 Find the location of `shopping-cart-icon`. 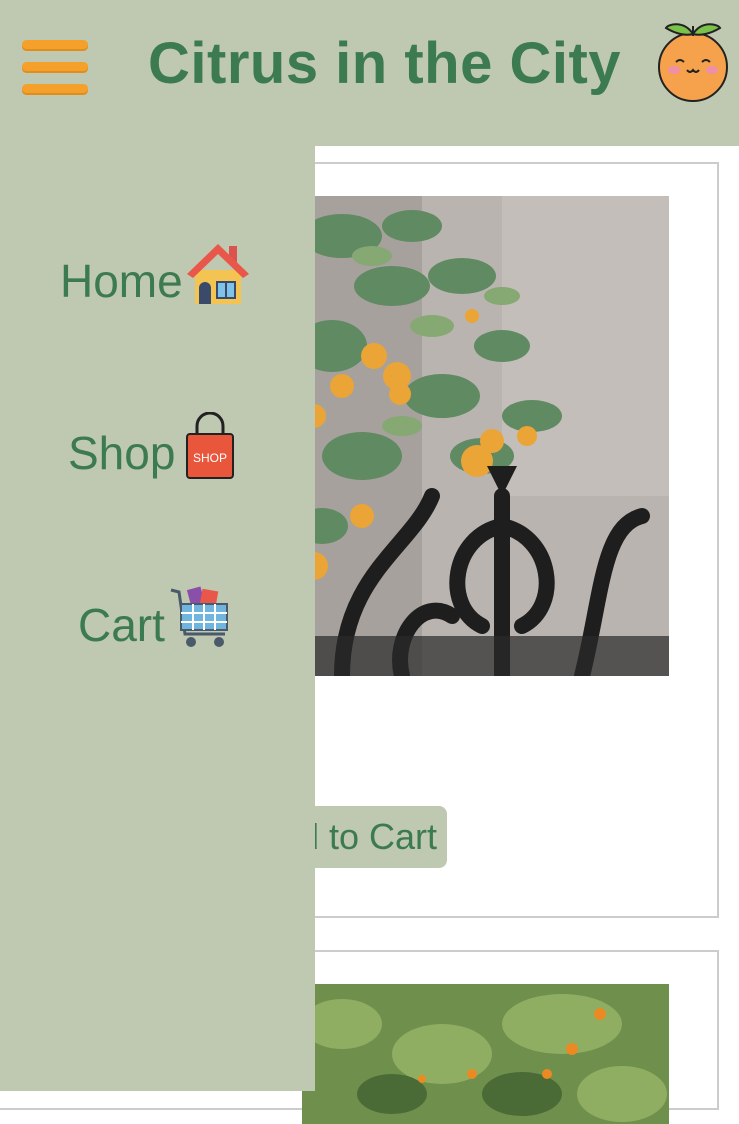

shopping-cart-icon is located at coordinates (200, 618).